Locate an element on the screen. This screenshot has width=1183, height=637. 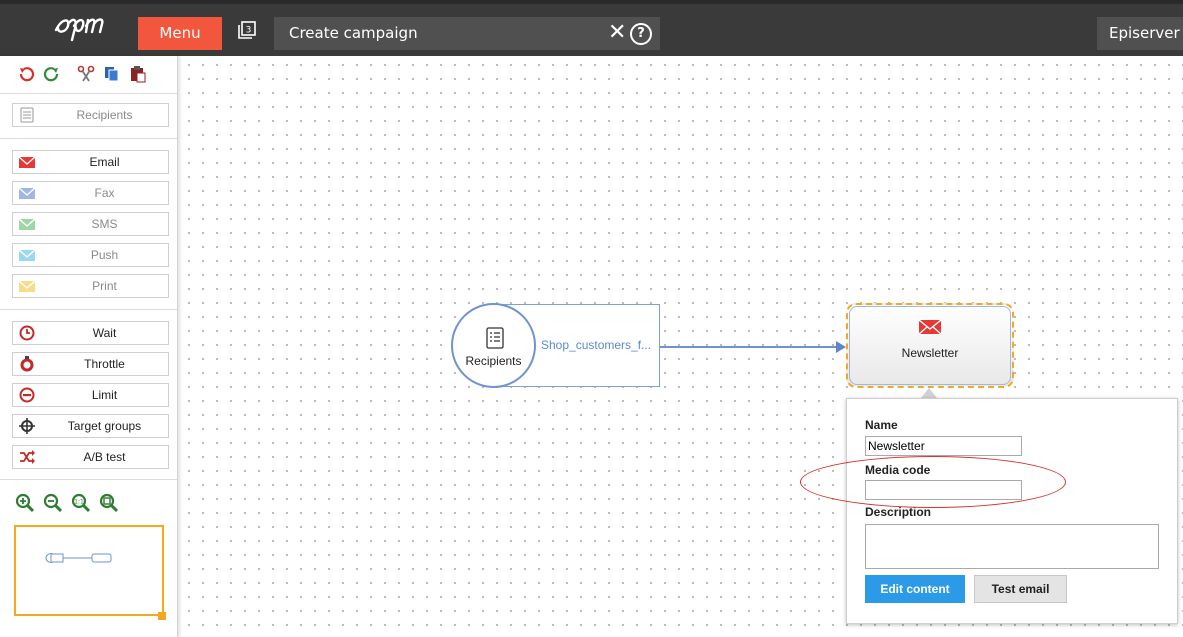
minimap-resize-handle is located at coordinates (162, 616).